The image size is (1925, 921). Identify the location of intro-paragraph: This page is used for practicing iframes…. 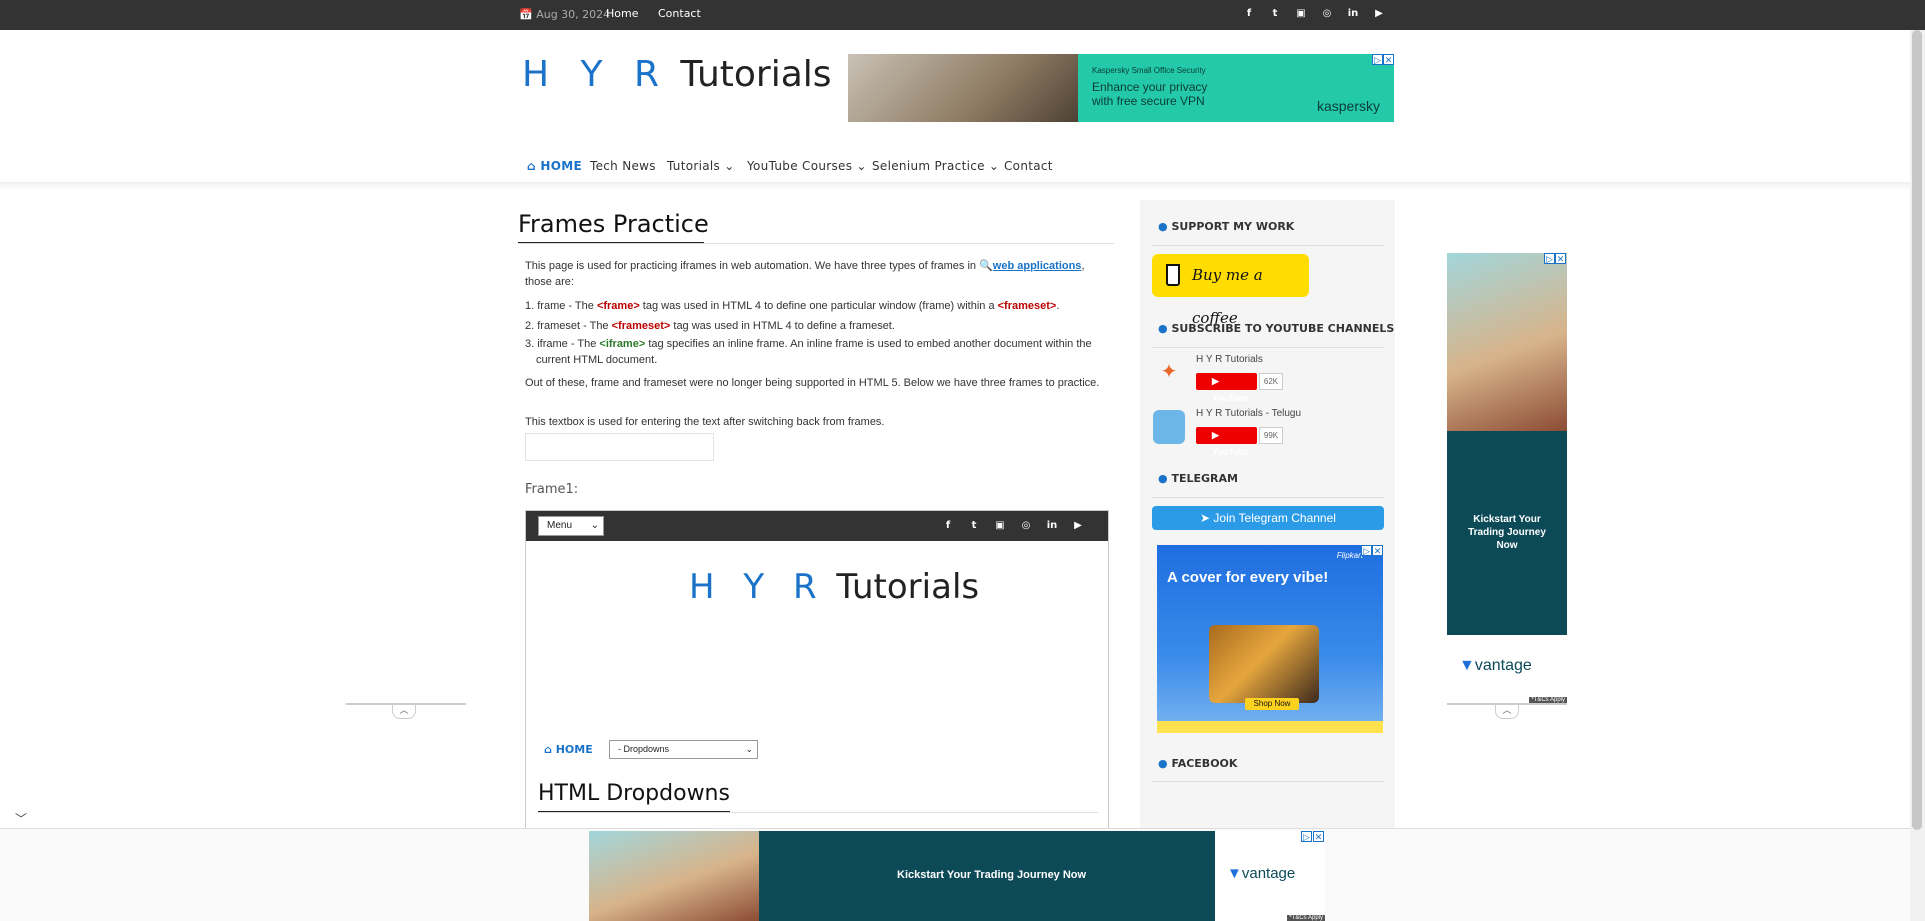
(805, 274).